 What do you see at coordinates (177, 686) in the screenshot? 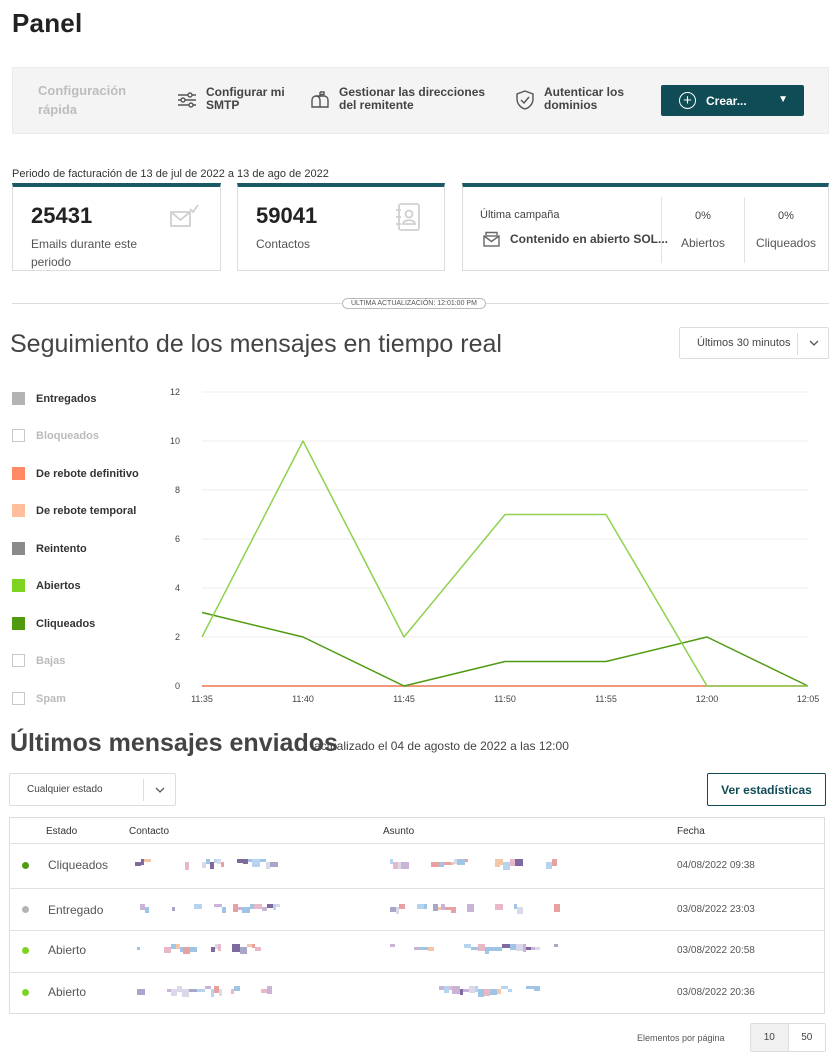
I see `y-tick-label: 0` at bounding box center [177, 686].